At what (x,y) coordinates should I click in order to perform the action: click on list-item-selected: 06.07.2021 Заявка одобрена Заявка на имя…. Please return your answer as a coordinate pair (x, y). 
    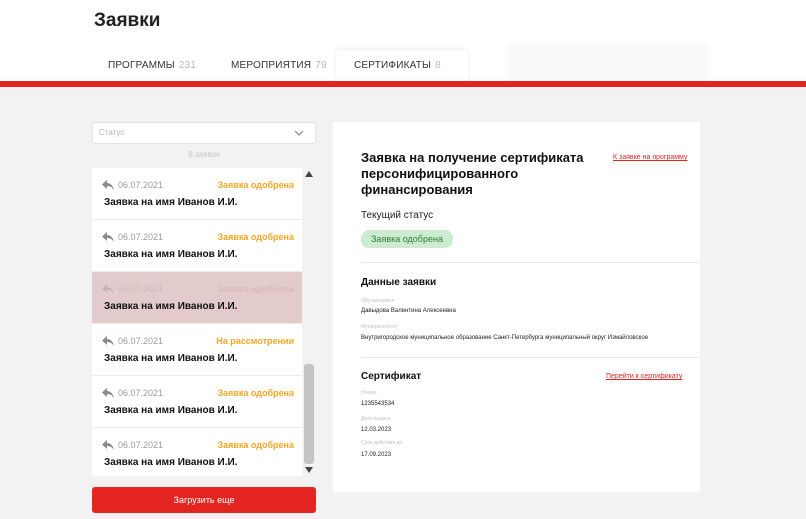
    Looking at the image, I should click on (197, 298).